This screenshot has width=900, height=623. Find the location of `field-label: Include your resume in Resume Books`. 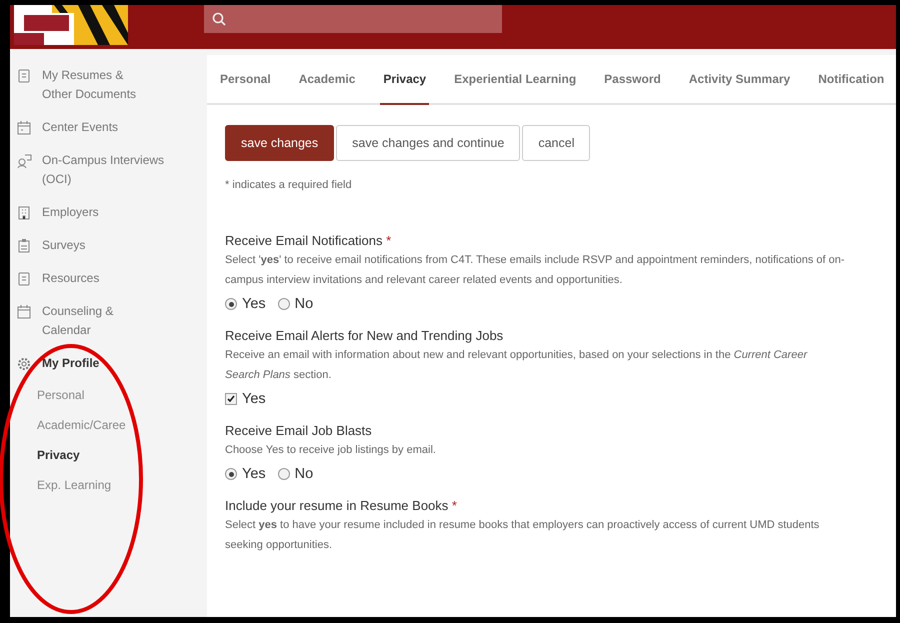

field-label: Include your resume in Resume Books is located at coordinates (336, 505).